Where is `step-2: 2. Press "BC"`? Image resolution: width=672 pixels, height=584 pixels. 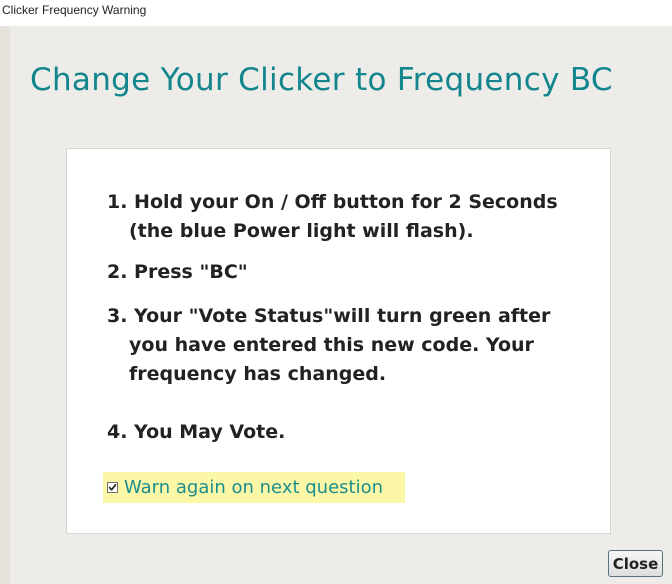
step-2: 2. Press "BC" is located at coordinates (177, 272).